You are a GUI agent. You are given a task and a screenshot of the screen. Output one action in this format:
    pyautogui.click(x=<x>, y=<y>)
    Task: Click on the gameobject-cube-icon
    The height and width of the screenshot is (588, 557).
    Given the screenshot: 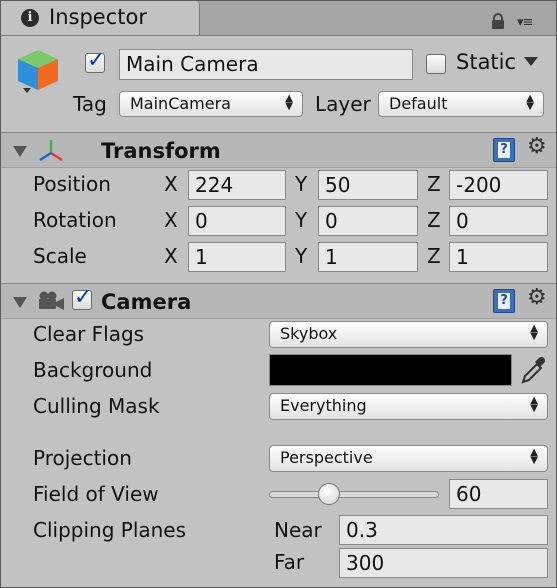 What is the action you would take?
    pyautogui.click(x=38, y=74)
    